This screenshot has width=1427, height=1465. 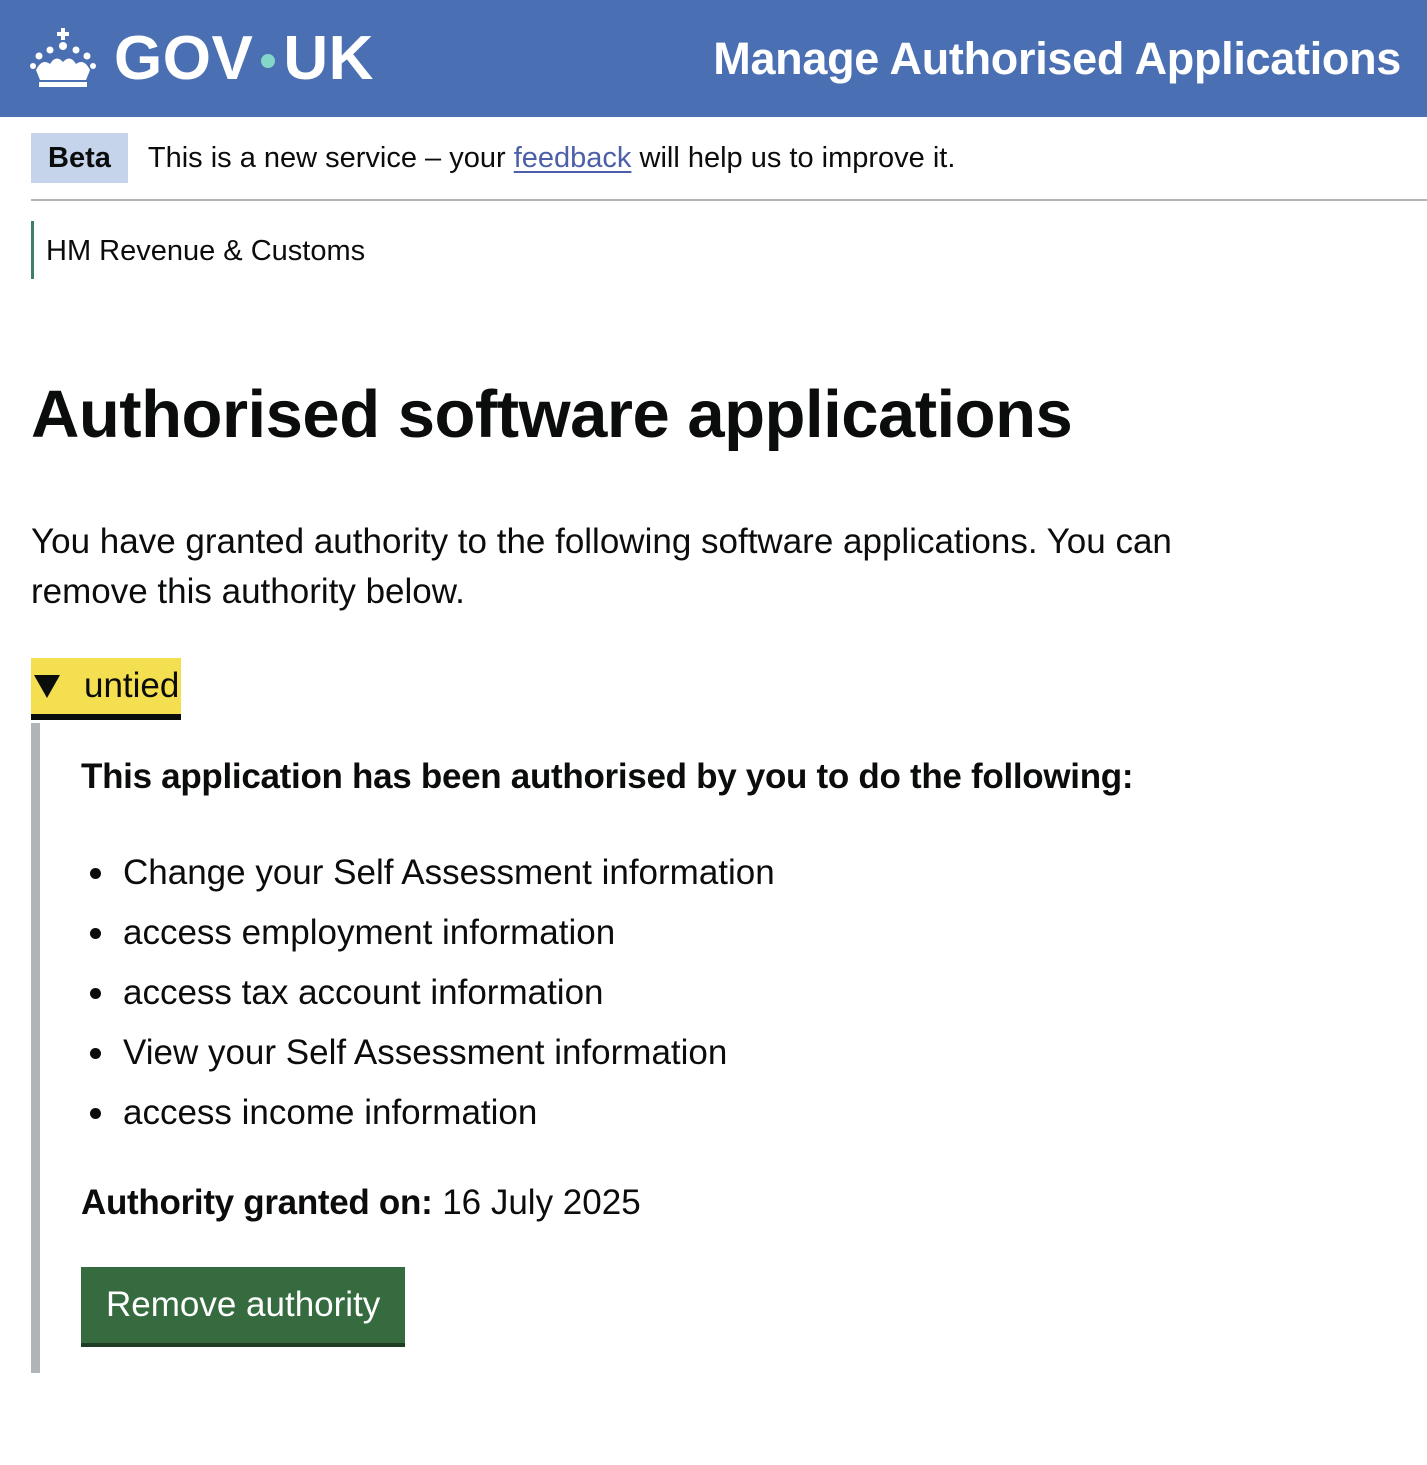 I want to click on phase-text-before: This is a new service – your, so click(x=326, y=157).